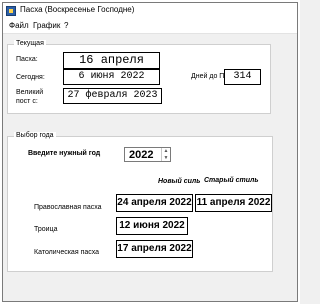  I want to click on current-group-title: Текущая, so click(30, 43).